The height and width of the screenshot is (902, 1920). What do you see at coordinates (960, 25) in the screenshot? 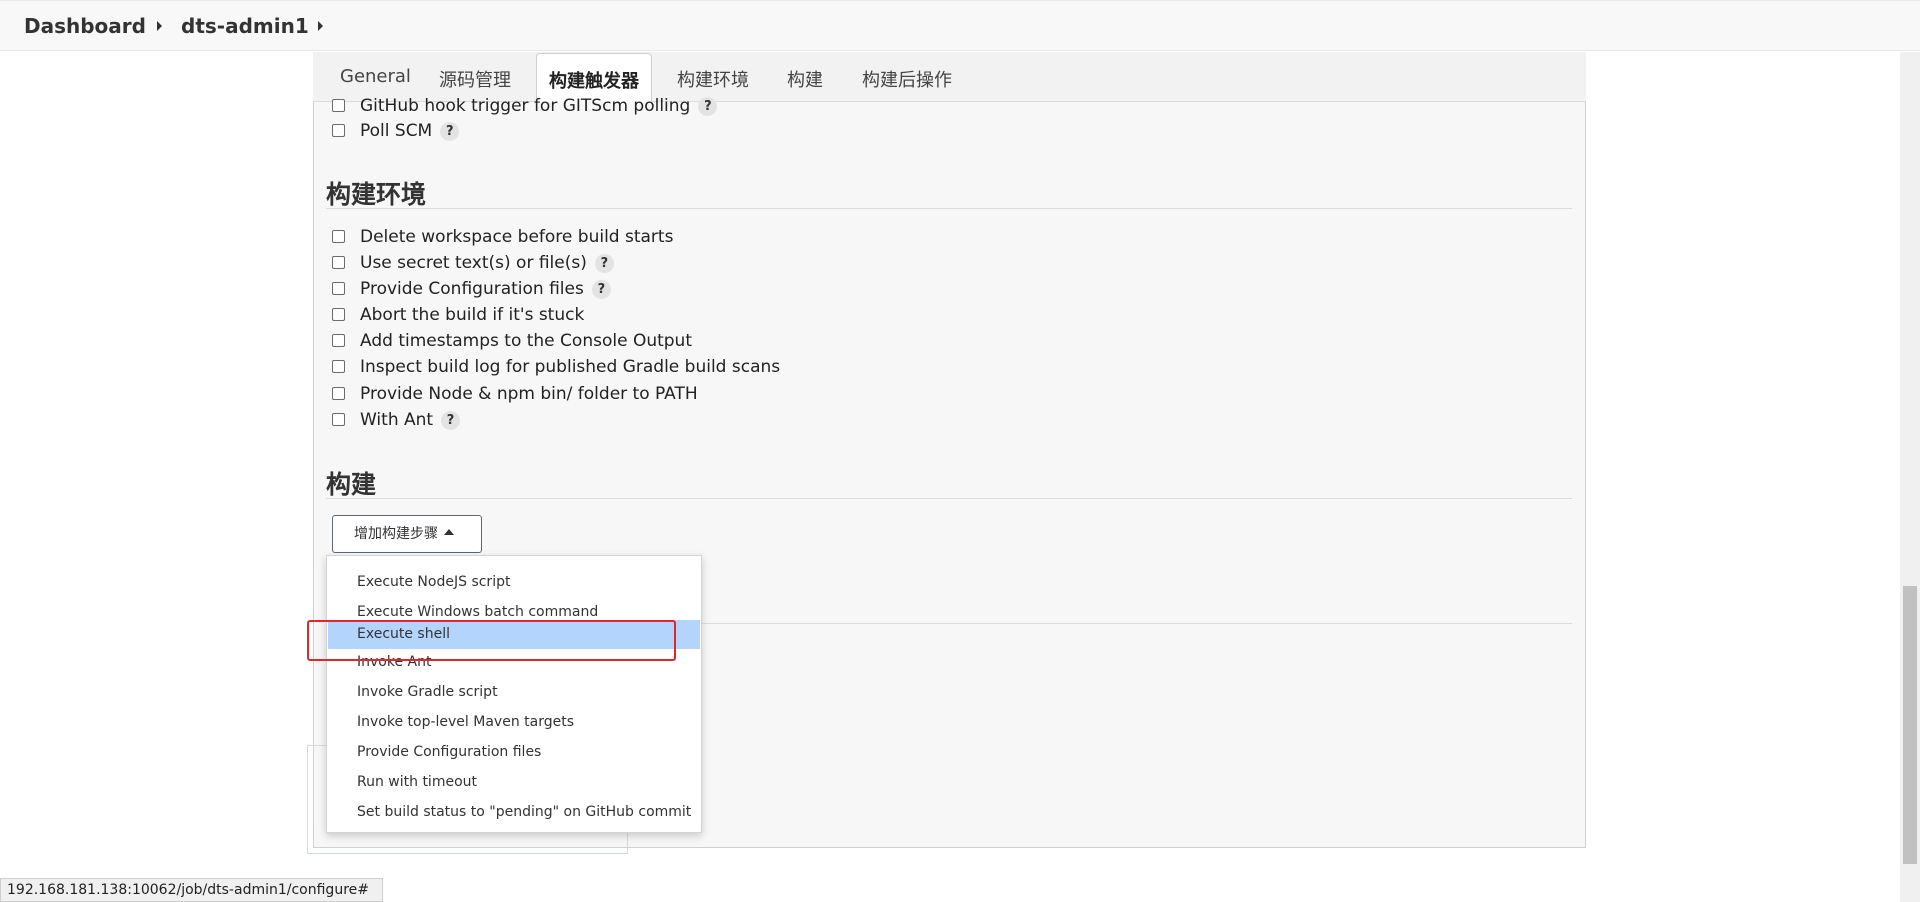
I see `breadcrumb: Dashboard dts-admin1` at bounding box center [960, 25].